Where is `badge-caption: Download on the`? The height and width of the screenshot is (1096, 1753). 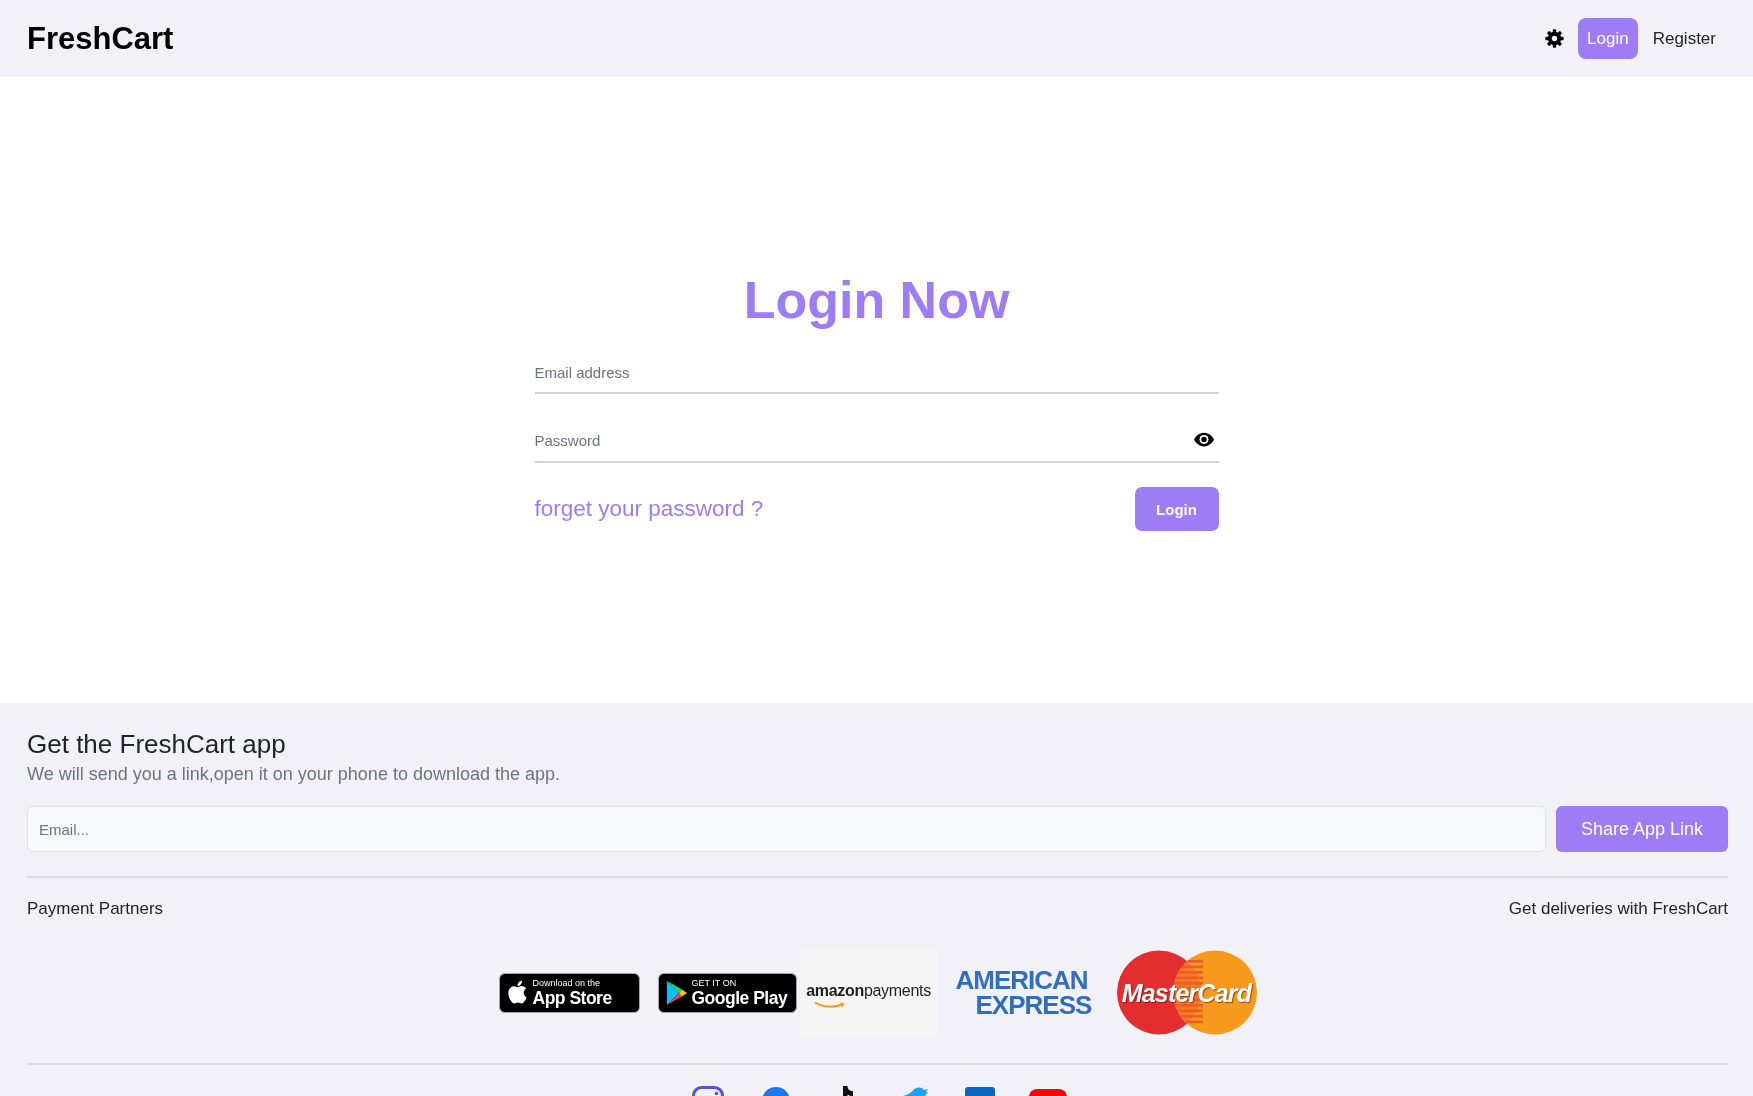
badge-caption: Download on the is located at coordinates (566, 982).